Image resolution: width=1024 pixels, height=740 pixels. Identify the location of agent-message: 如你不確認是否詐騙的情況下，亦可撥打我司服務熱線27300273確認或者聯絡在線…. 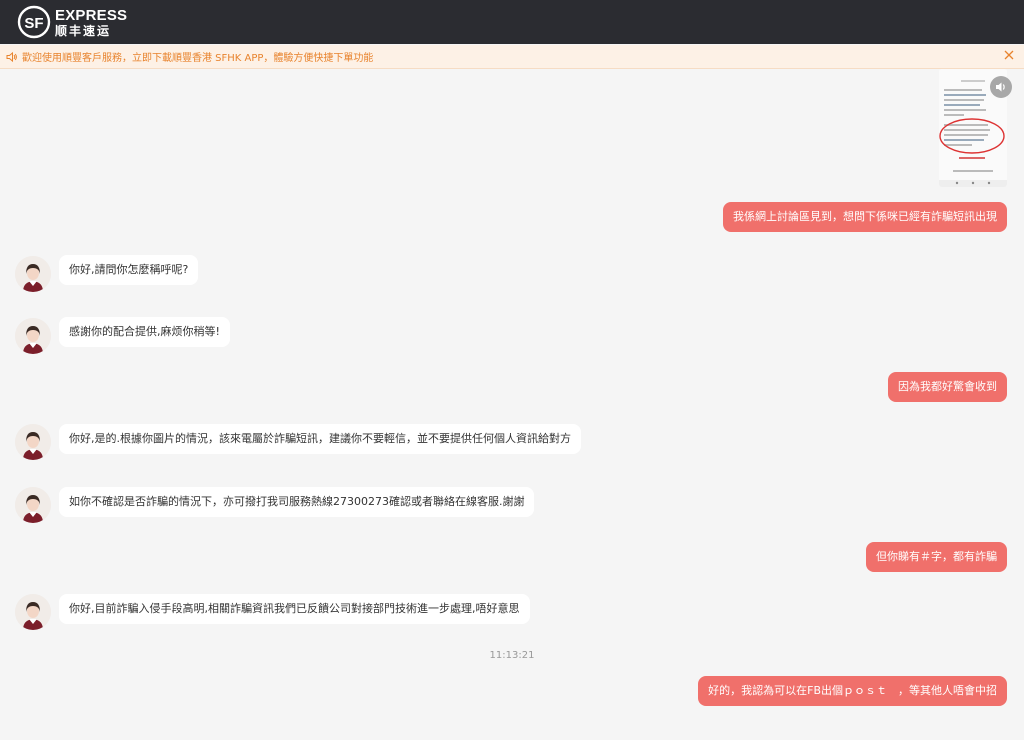
(297, 502).